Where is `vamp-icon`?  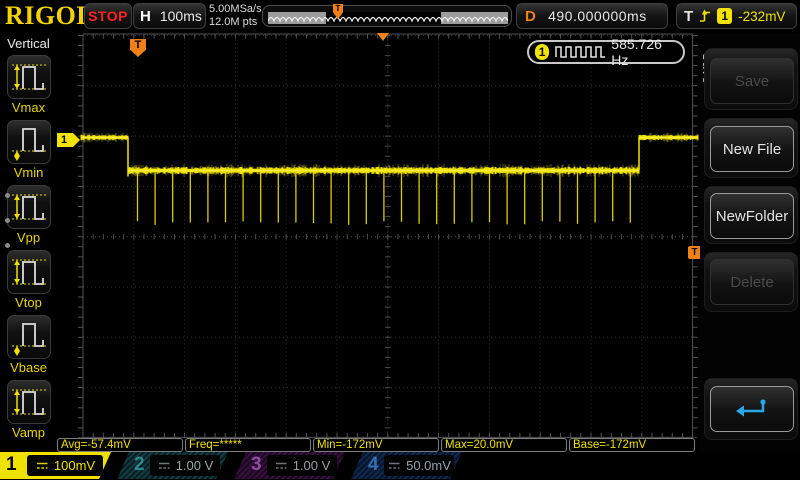 vamp-icon is located at coordinates (29, 402).